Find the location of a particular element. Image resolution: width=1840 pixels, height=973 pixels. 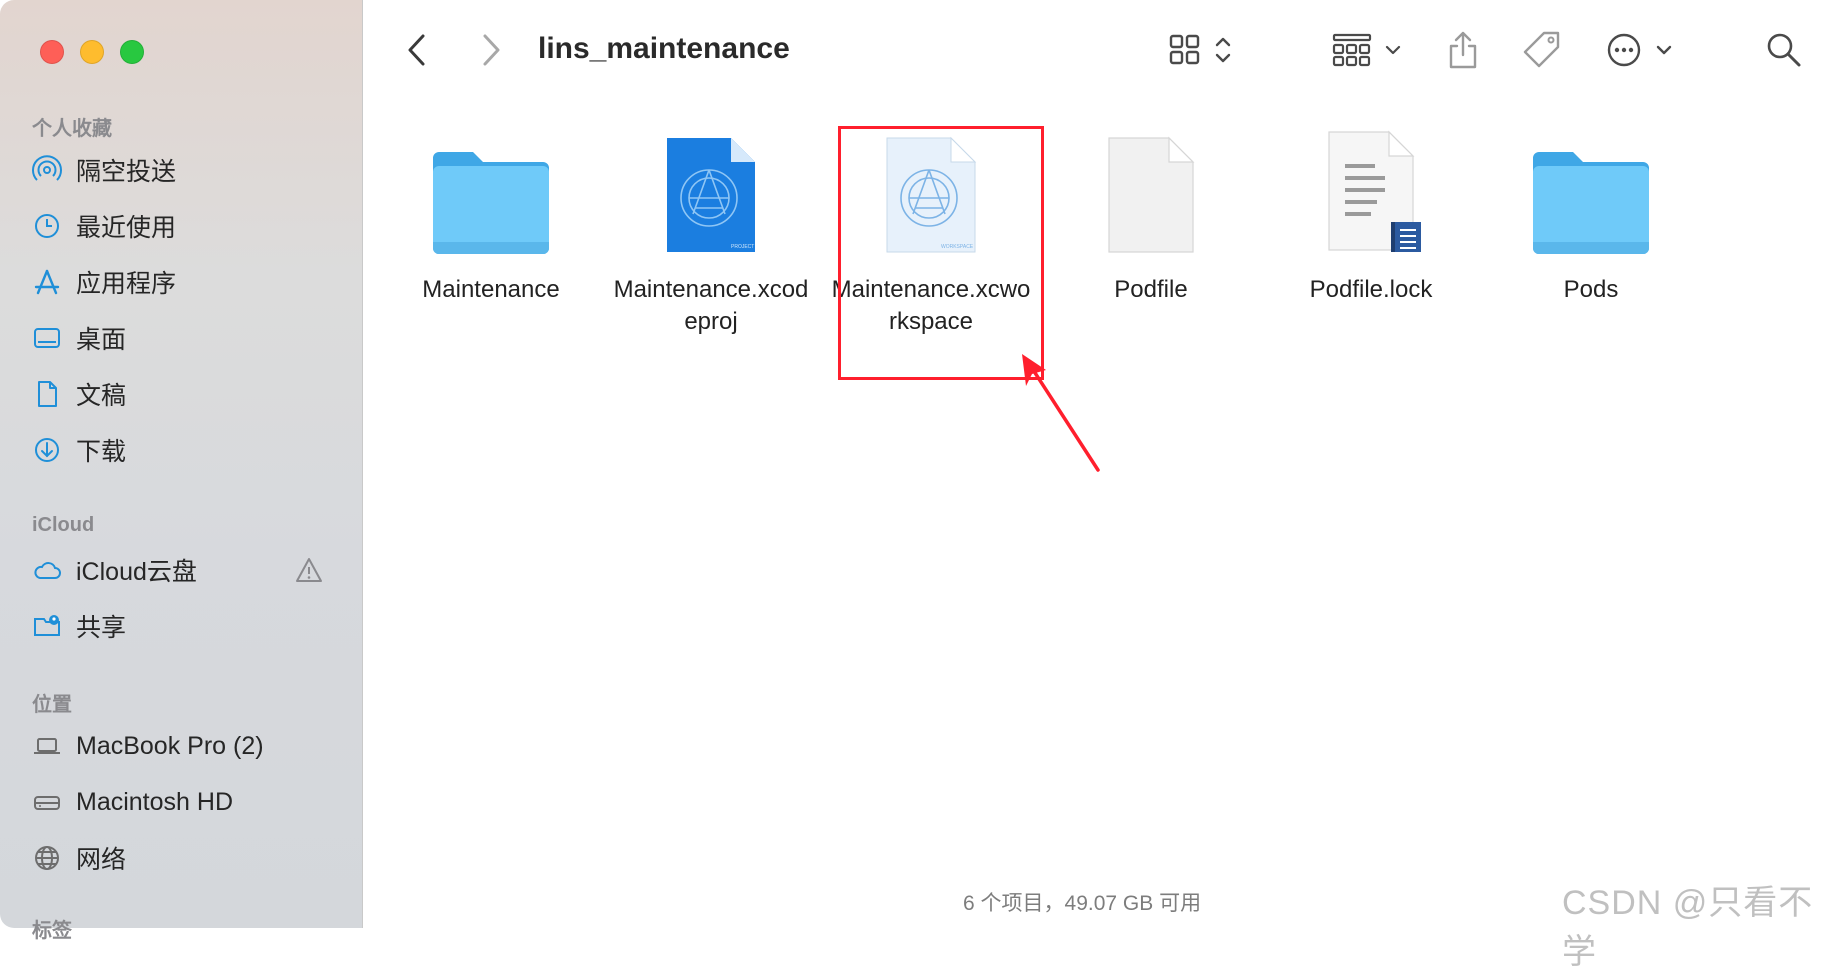

forward-icon is located at coordinates (491, 50).